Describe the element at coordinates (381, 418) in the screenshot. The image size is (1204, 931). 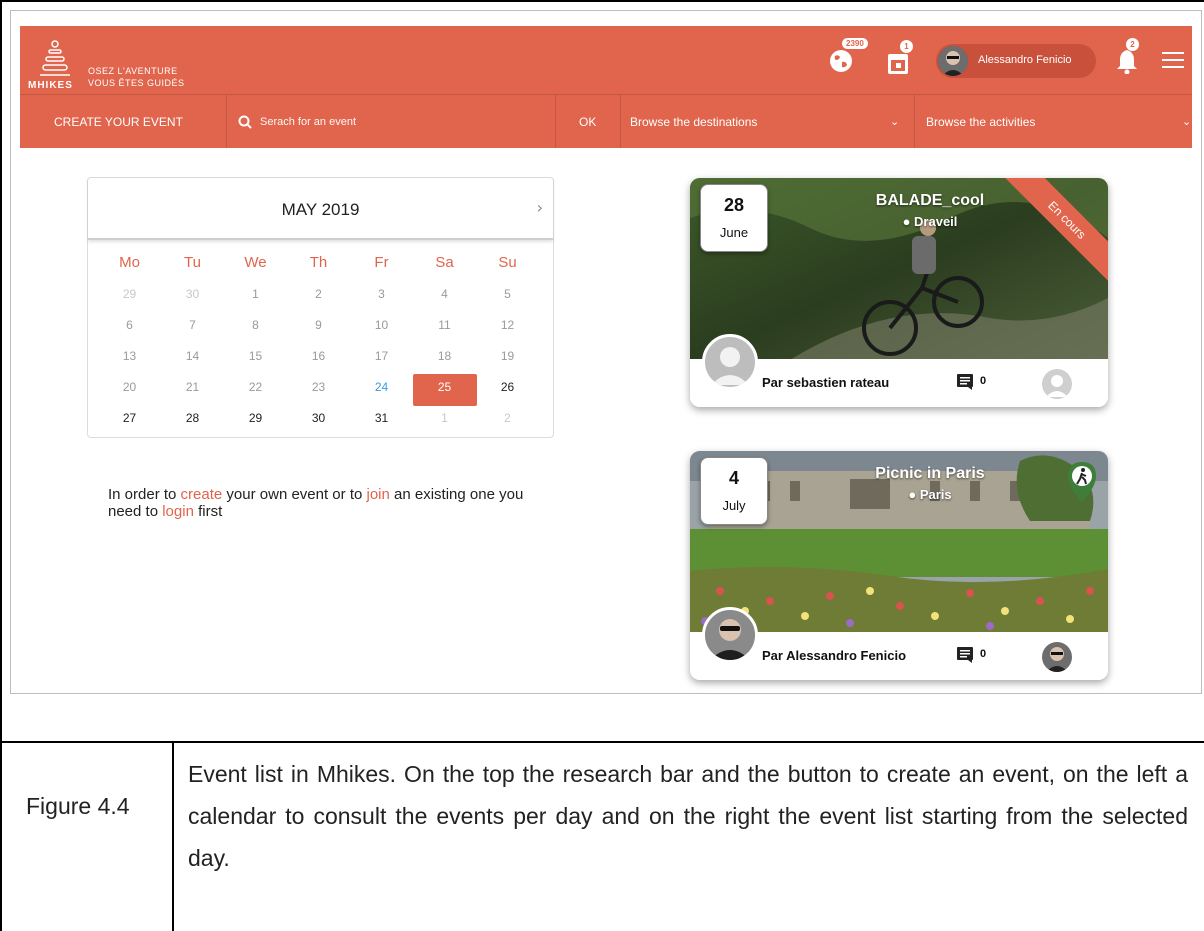
I see `calendar-day: 31` at that location.